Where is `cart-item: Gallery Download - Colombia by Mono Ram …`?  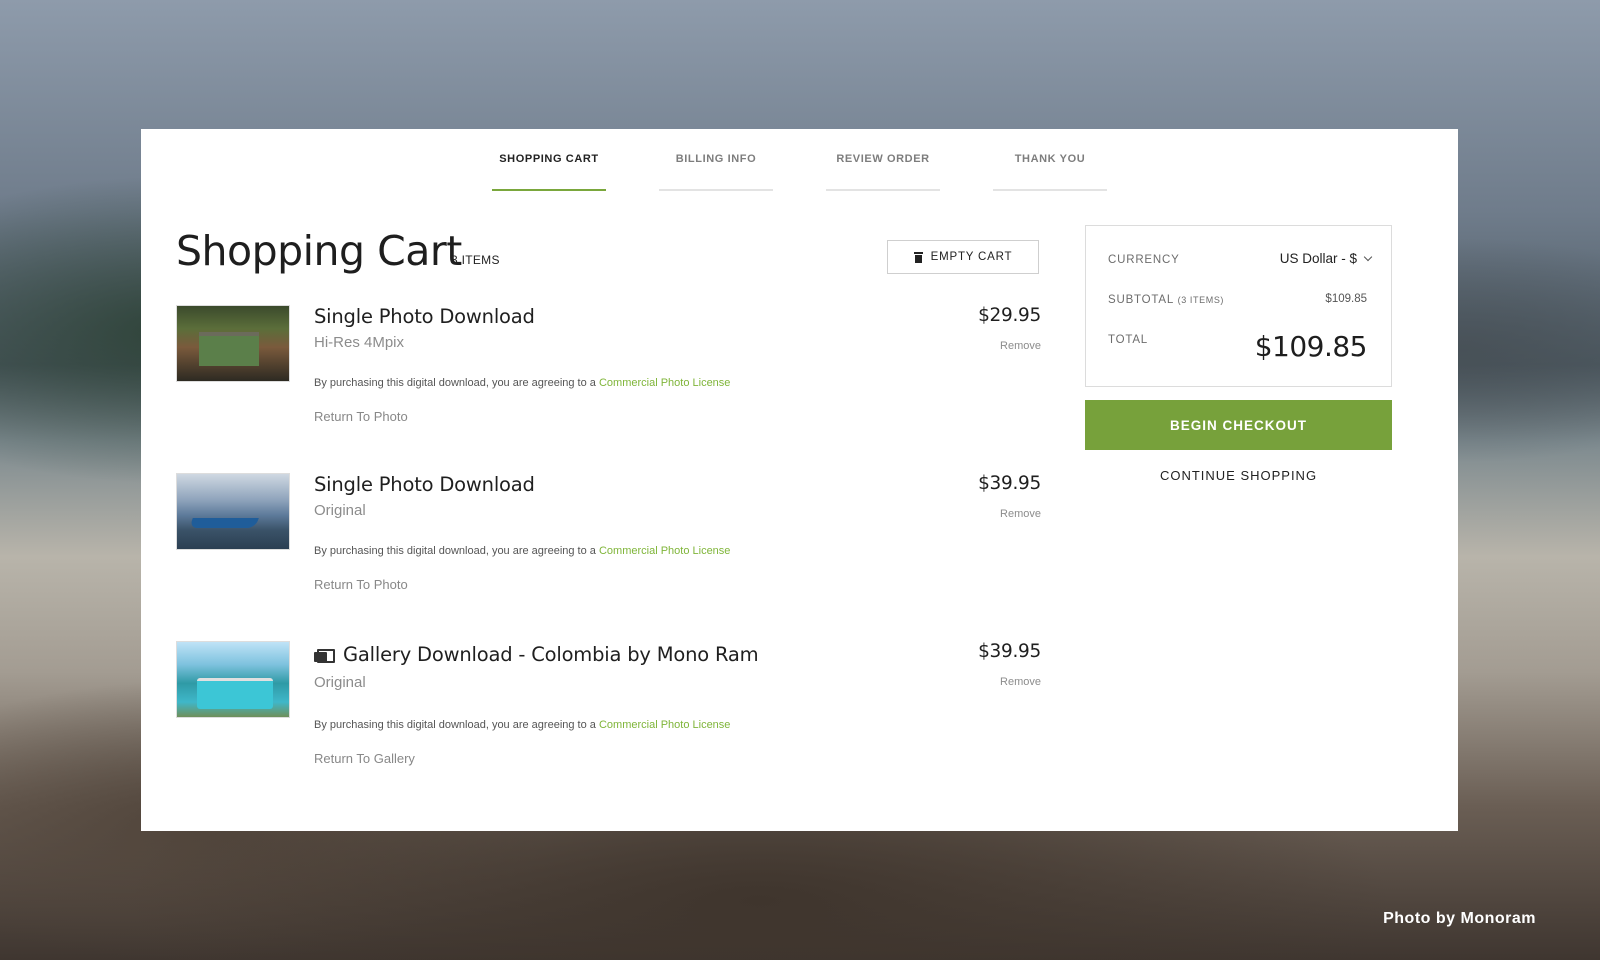
cart-item: Gallery Download - Colombia by Mono Ram … is located at coordinates (608, 711).